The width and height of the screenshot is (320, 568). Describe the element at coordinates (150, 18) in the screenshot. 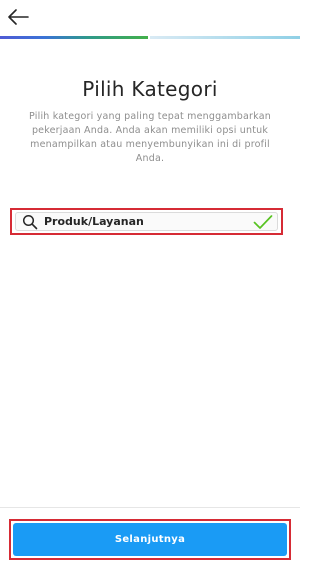

I see `top-bar` at that location.